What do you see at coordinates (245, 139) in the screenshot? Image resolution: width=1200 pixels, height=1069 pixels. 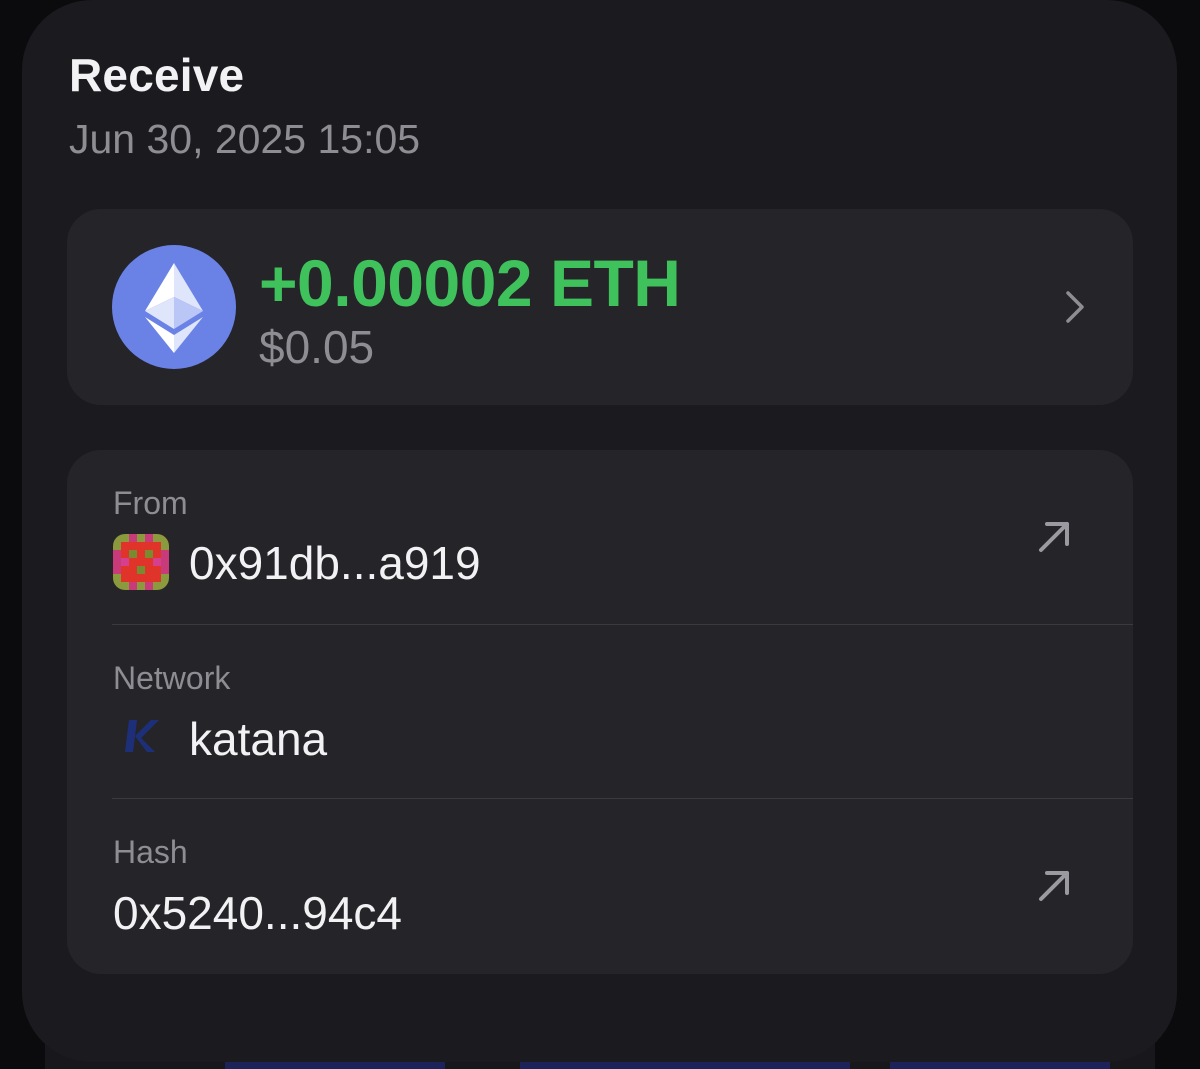 I see `transaction-datetime: Jun 30, 2025 15:05` at bounding box center [245, 139].